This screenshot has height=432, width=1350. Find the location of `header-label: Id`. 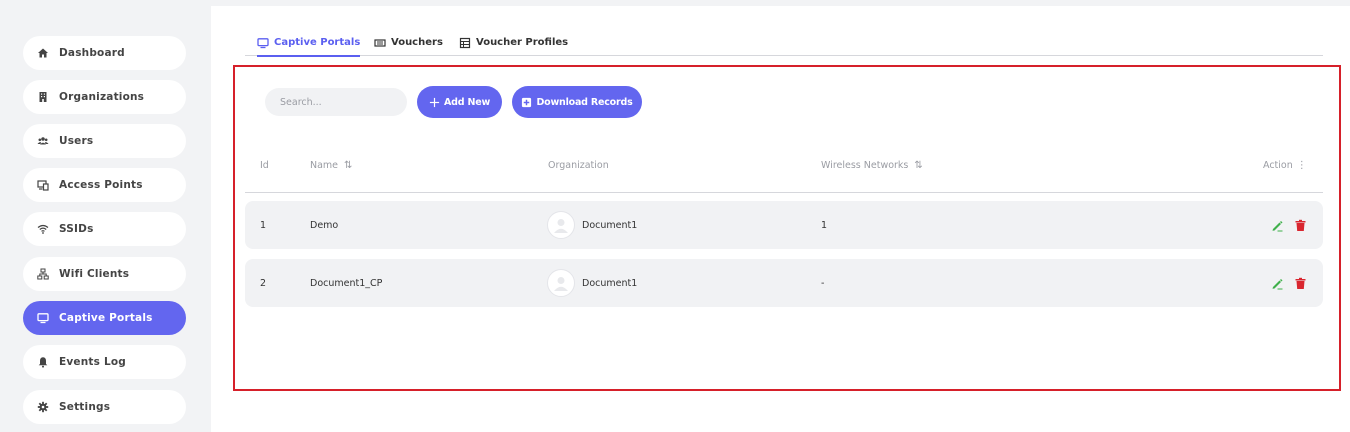

header-label: Id is located at coordinates (264, 165).